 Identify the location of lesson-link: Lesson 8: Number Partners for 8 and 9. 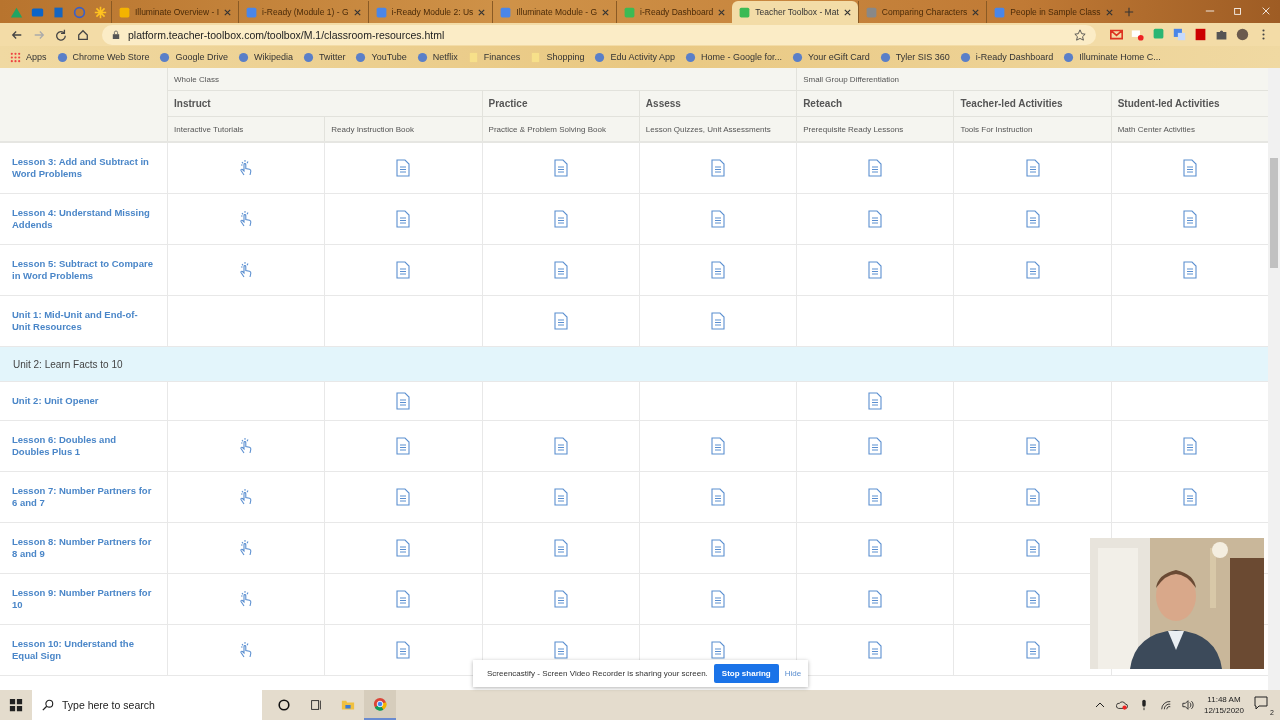
(83, 548).